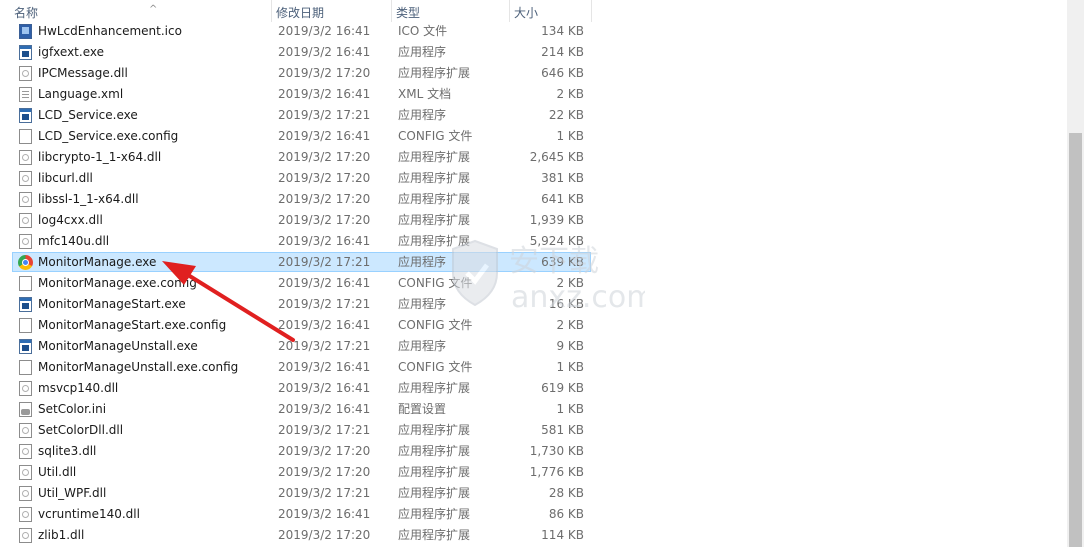 The width and height of the screenshot is (1084, 547). Describe the element at coordinates (228, 301) in the screenshot. I see `annotation-arrow` at that location.